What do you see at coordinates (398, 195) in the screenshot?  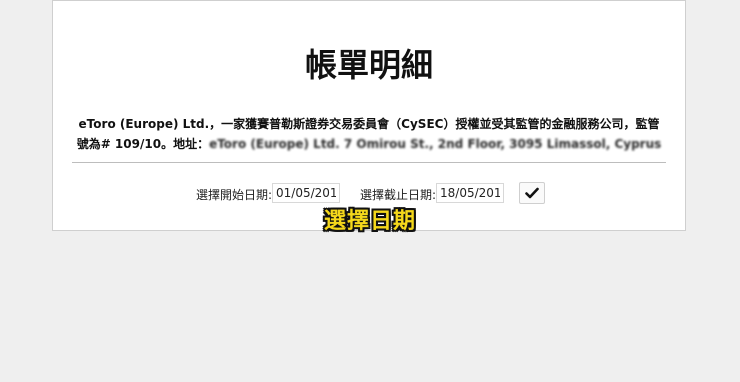 I see `end-date-label: 選擇截止日期:` at bounding box center [398, 195].